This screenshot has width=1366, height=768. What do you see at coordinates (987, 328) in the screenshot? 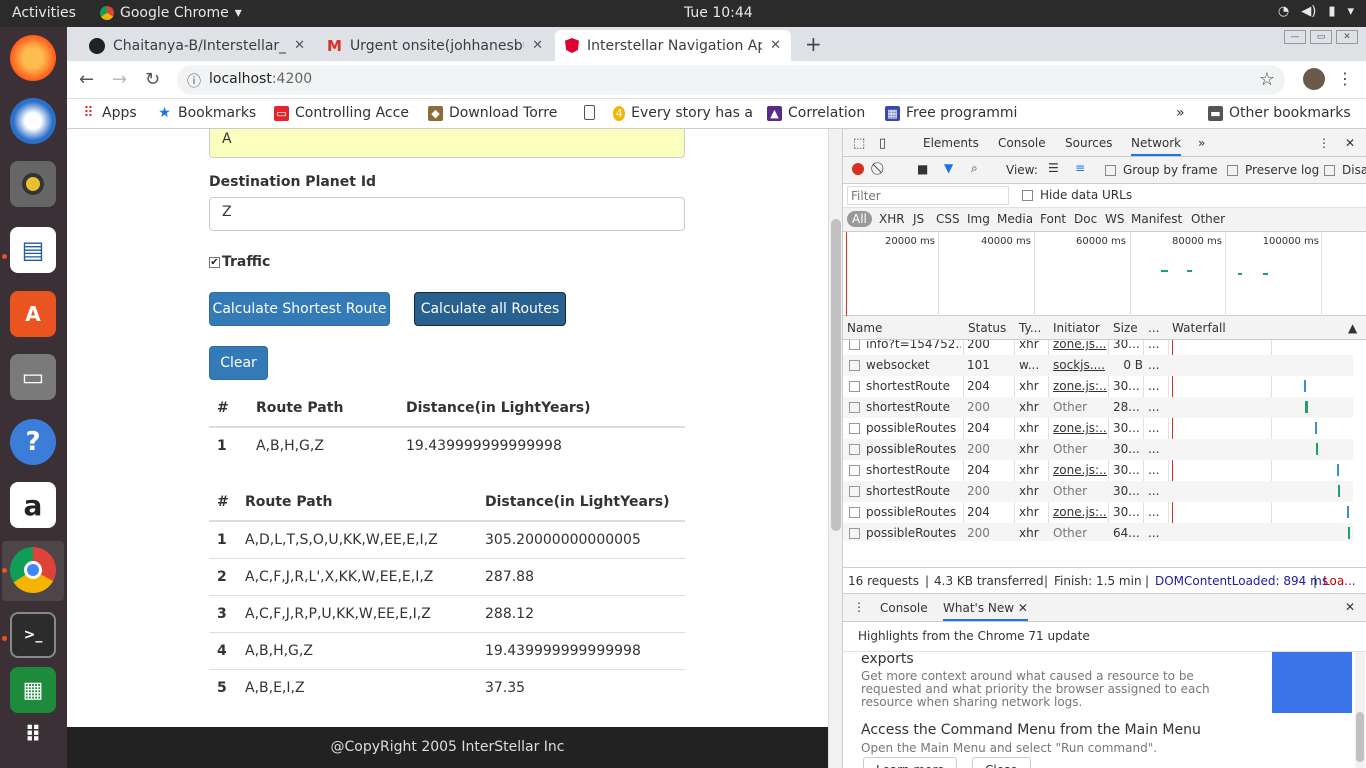
I see `col-status: Status` at bounding box center [987, 328].